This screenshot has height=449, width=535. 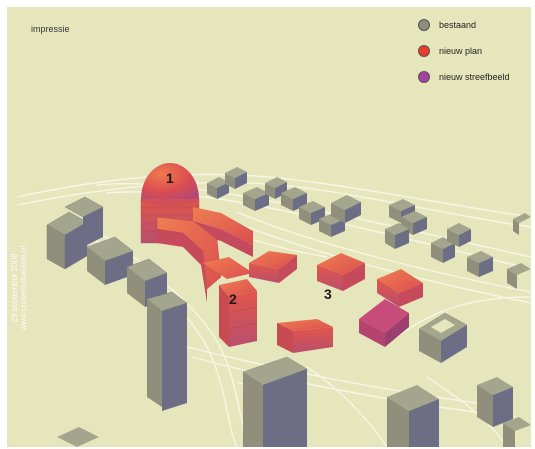 I want to click on side-caption: 29 september 2008 www.crusenurbanism.nl, so click(x=19, y=288).